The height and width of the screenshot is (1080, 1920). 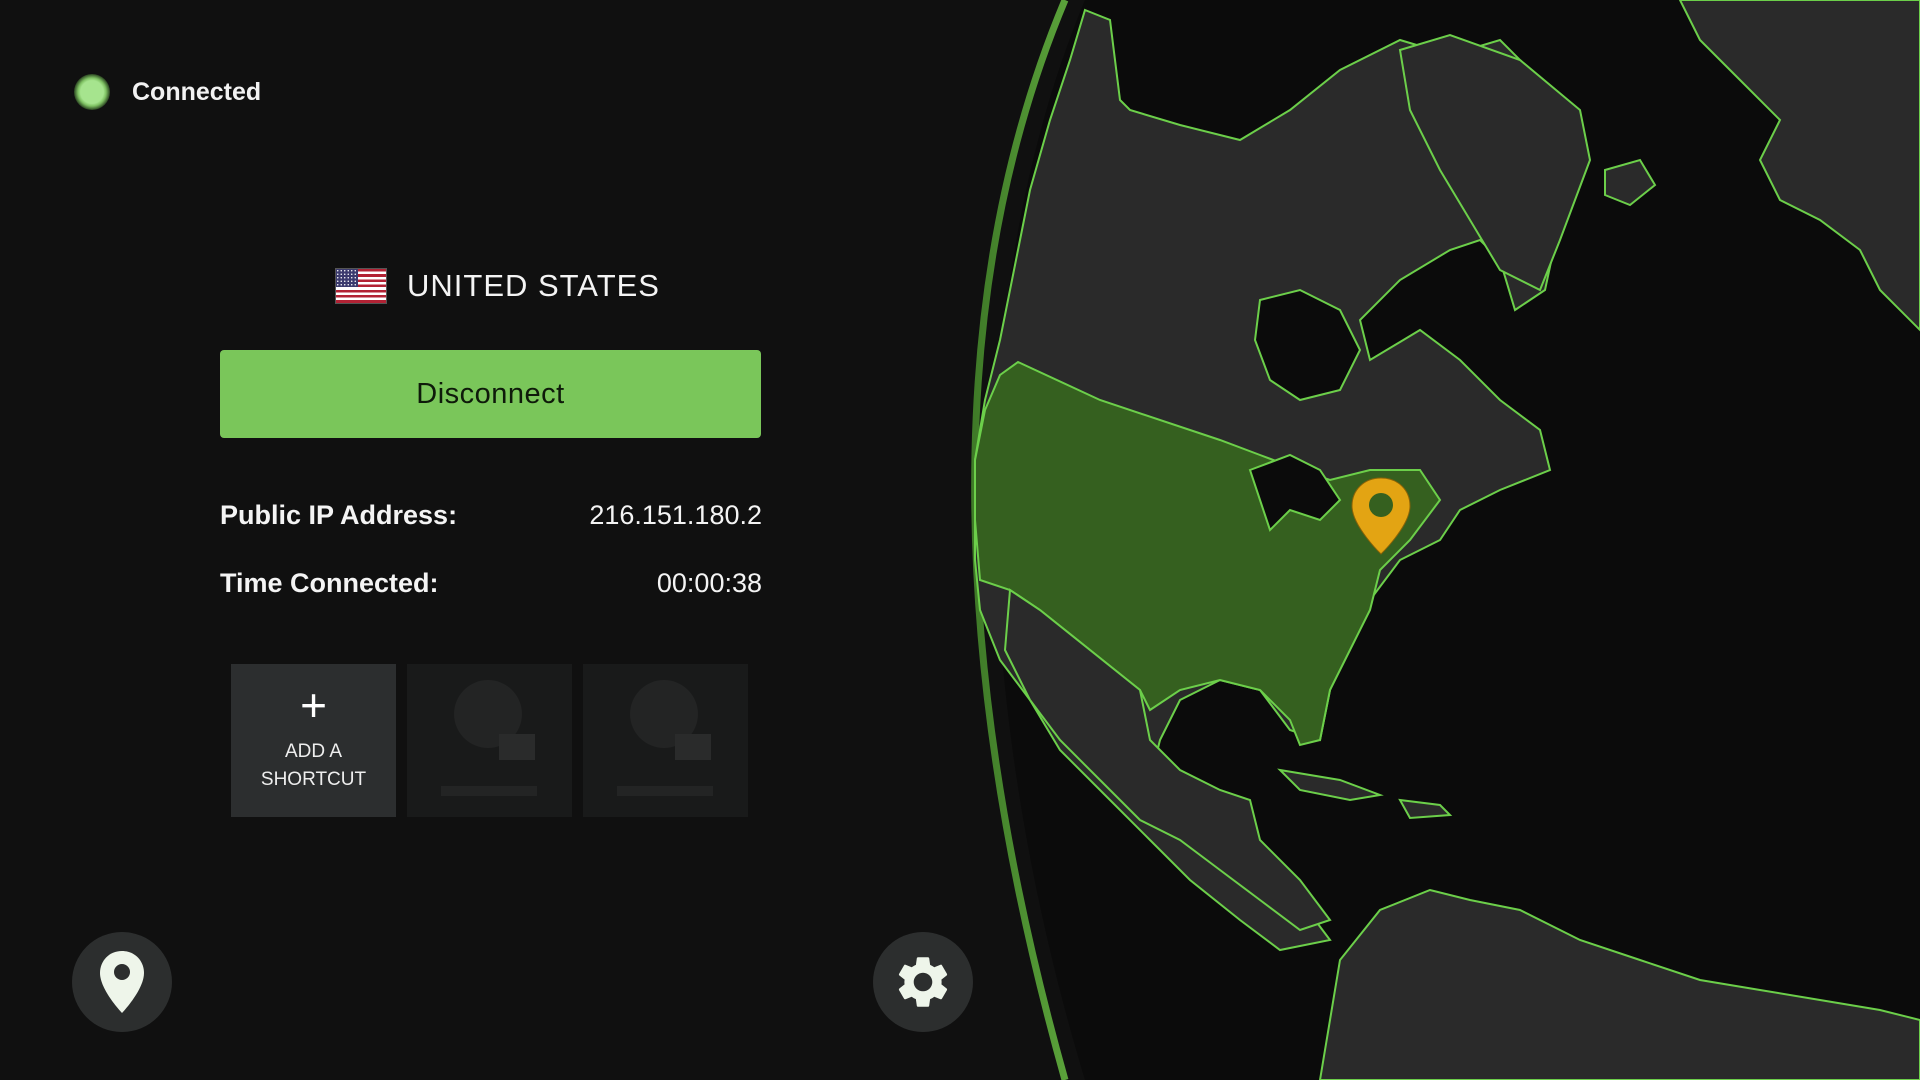 What do you see at coordinates (675, 515) in the screenshot?
I see `public-ip-value: 216.151.180.2` at bounding box center [675, 515].